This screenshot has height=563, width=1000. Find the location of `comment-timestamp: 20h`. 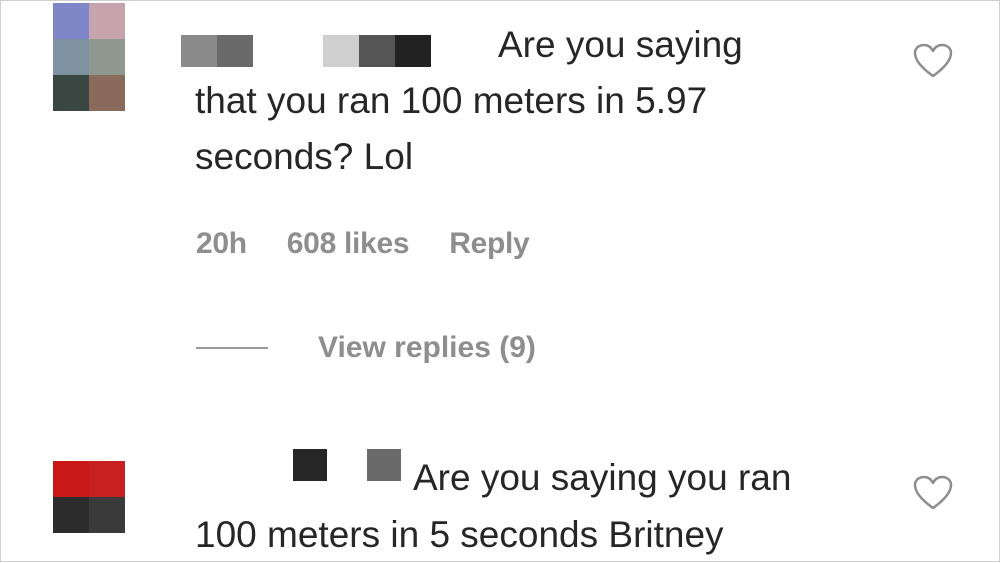

comment-timestamp: 20h is located at coordinates (221, 244).